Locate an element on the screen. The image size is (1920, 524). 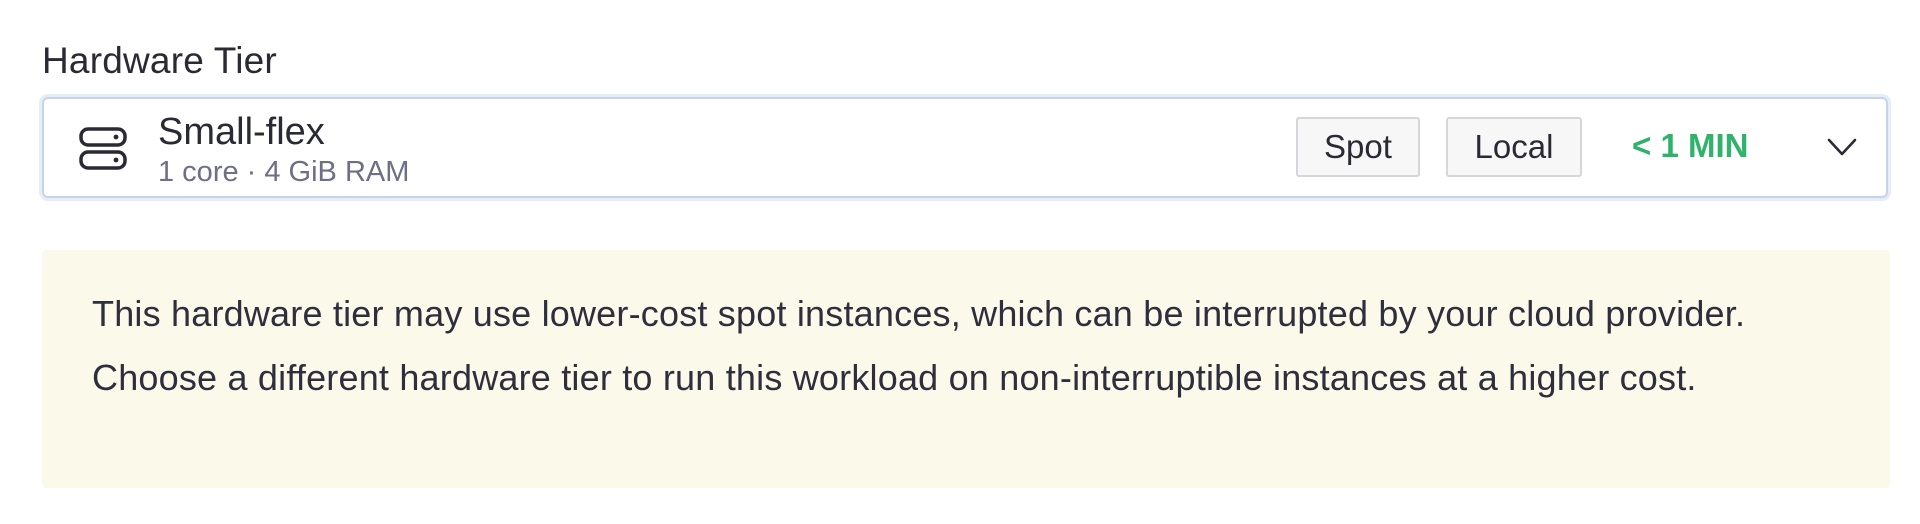
server-icon is located at coordinates (103, 149).